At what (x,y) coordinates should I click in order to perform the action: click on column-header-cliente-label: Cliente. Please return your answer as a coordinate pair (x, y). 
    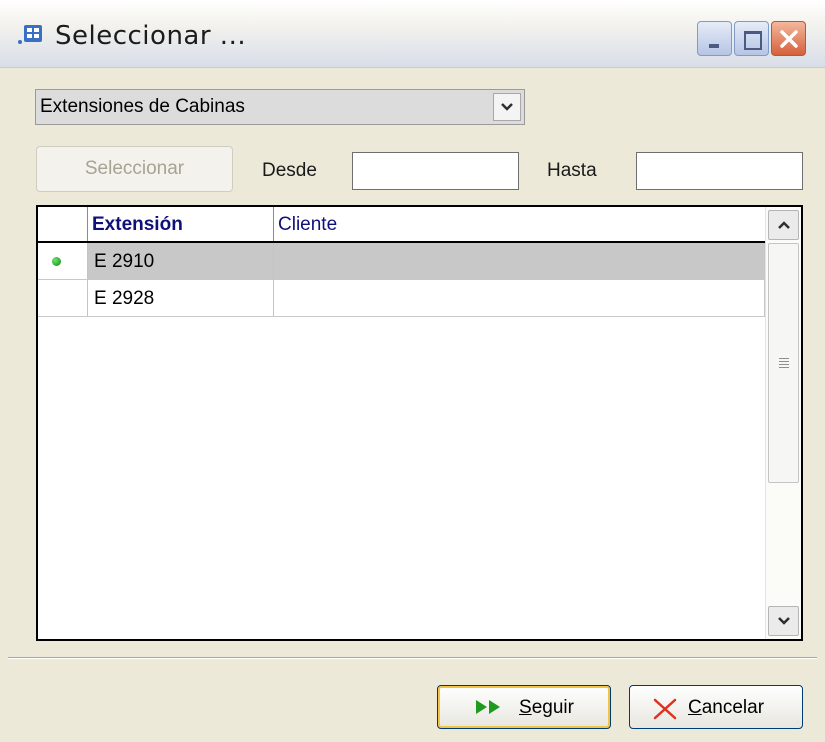
    Looking at the image, I should click on (308, 224).